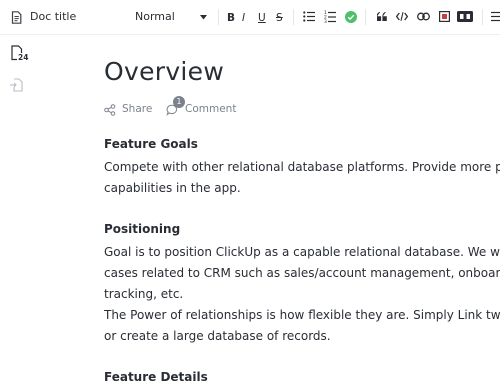 Image resolution: width=500 pixels, height=386 pixels. I want to click on section-heading-feature-goals: Feature Goals, so click(151, 144).